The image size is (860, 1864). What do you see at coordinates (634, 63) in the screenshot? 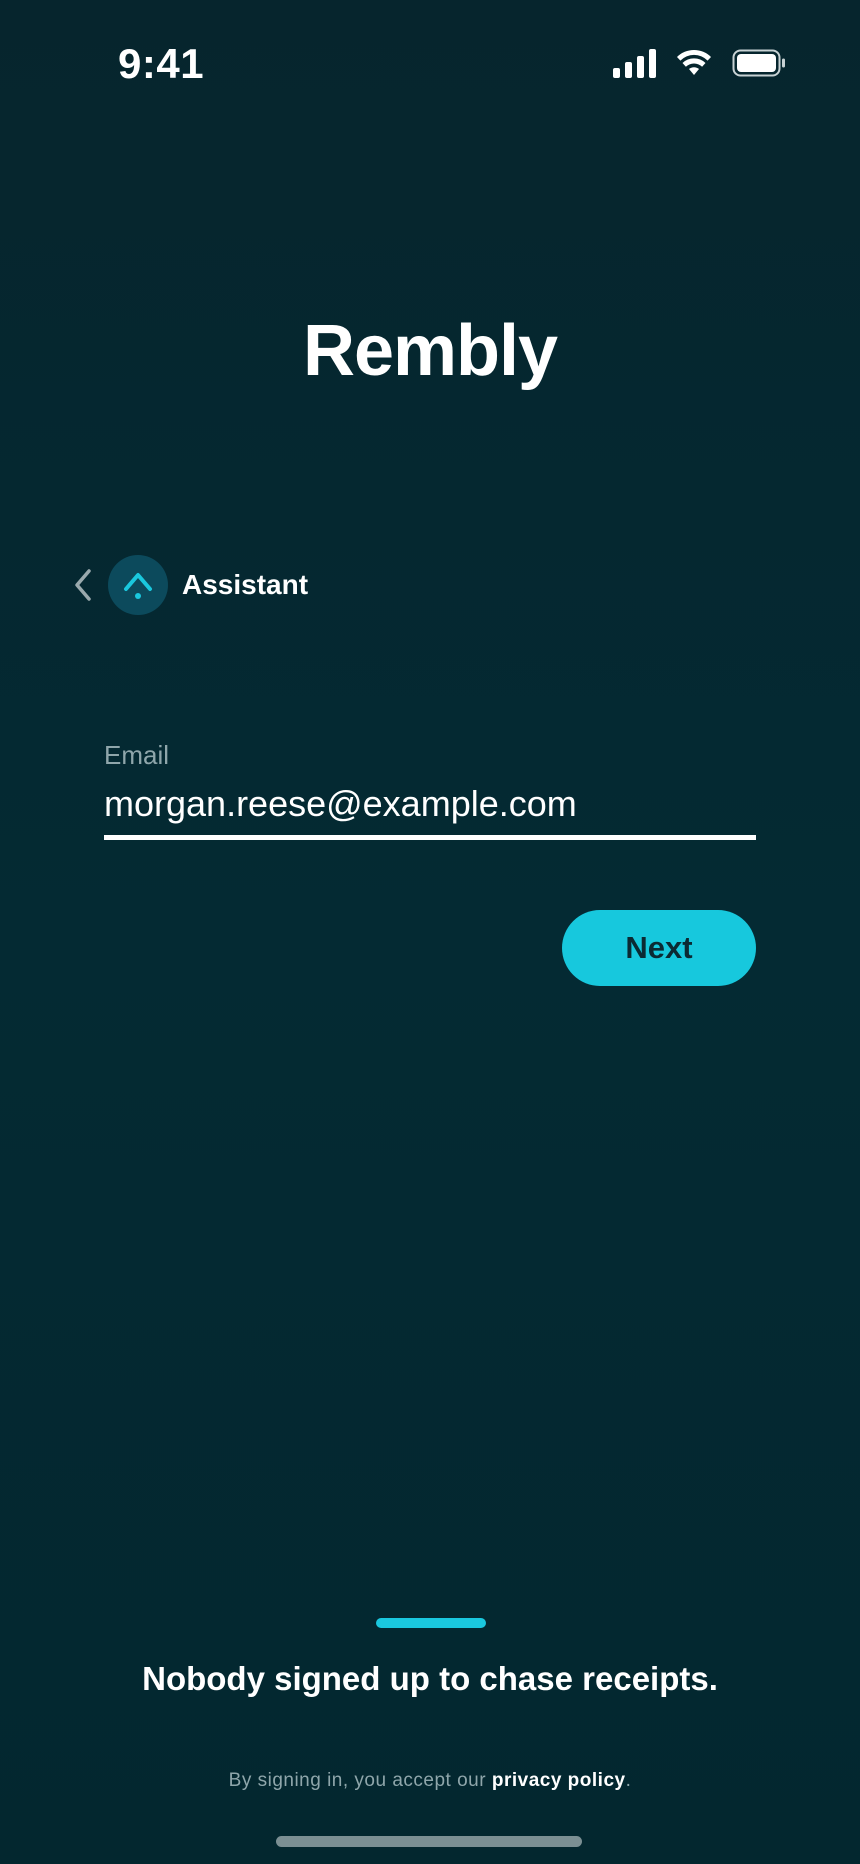
I see `signal-icon` at bounding box center [634, 63].